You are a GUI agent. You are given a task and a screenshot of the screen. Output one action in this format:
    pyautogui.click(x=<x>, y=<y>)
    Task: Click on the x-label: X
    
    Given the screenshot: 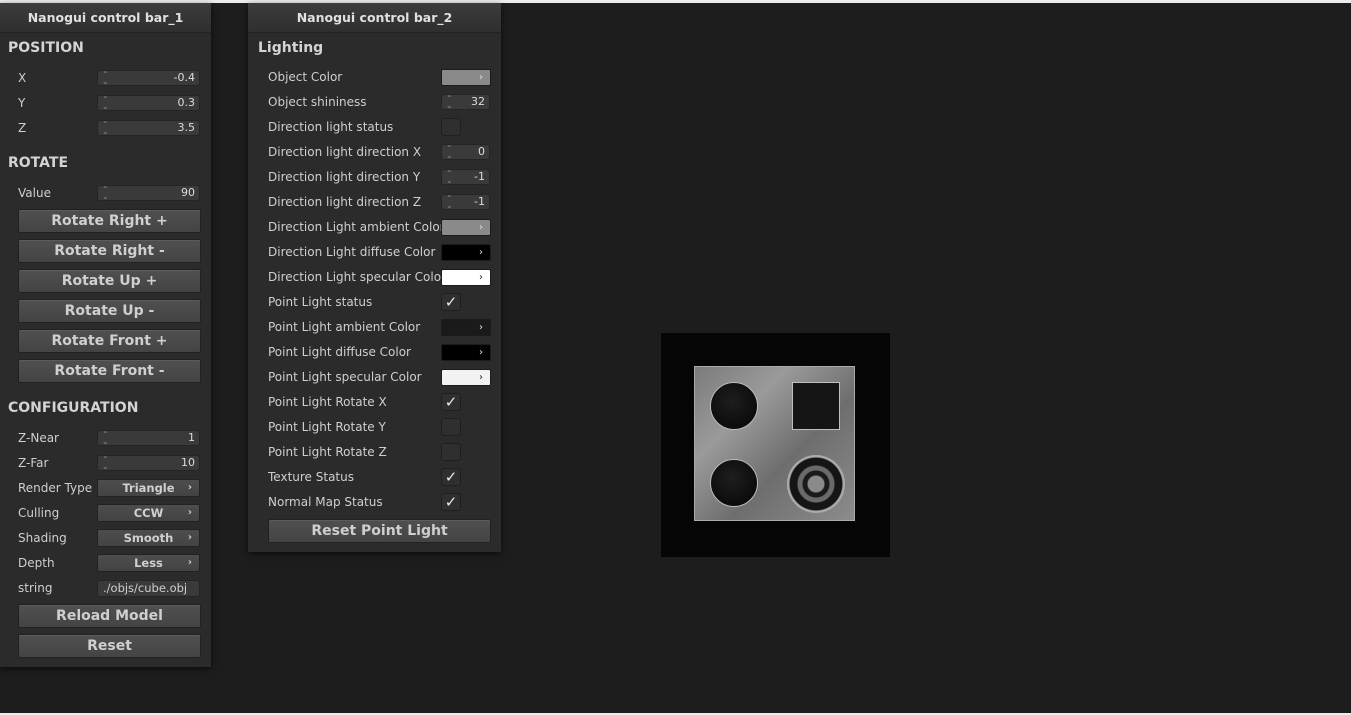 What is the action you would take?
    pyautogui.click(x=22, y=78)
    